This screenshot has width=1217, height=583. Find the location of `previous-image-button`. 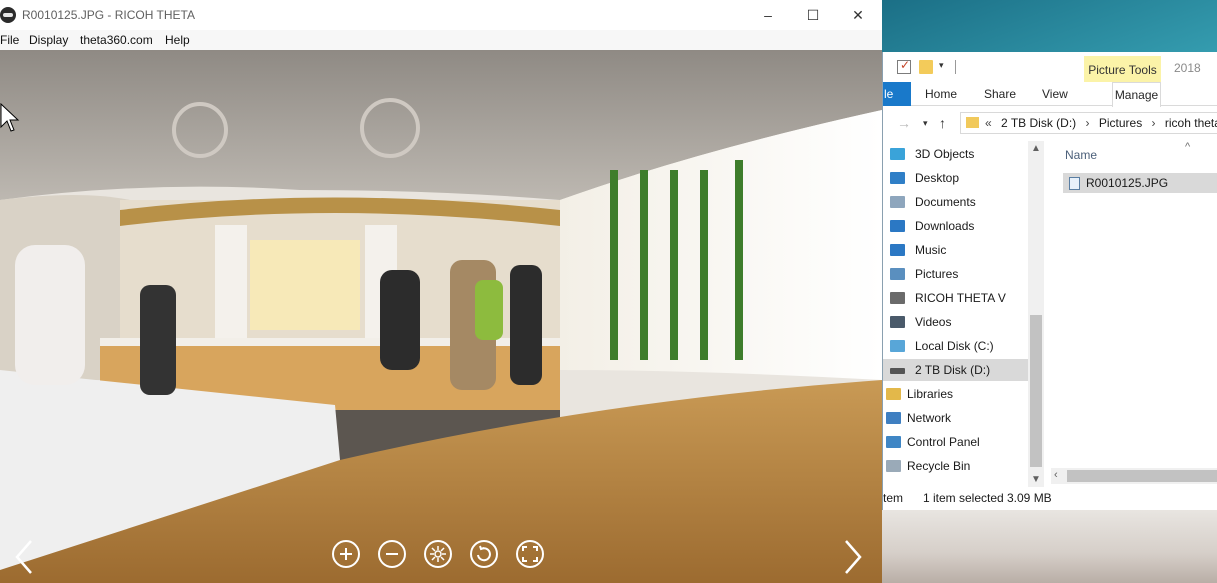

previous-image-button is located at coordinates (25, 557).